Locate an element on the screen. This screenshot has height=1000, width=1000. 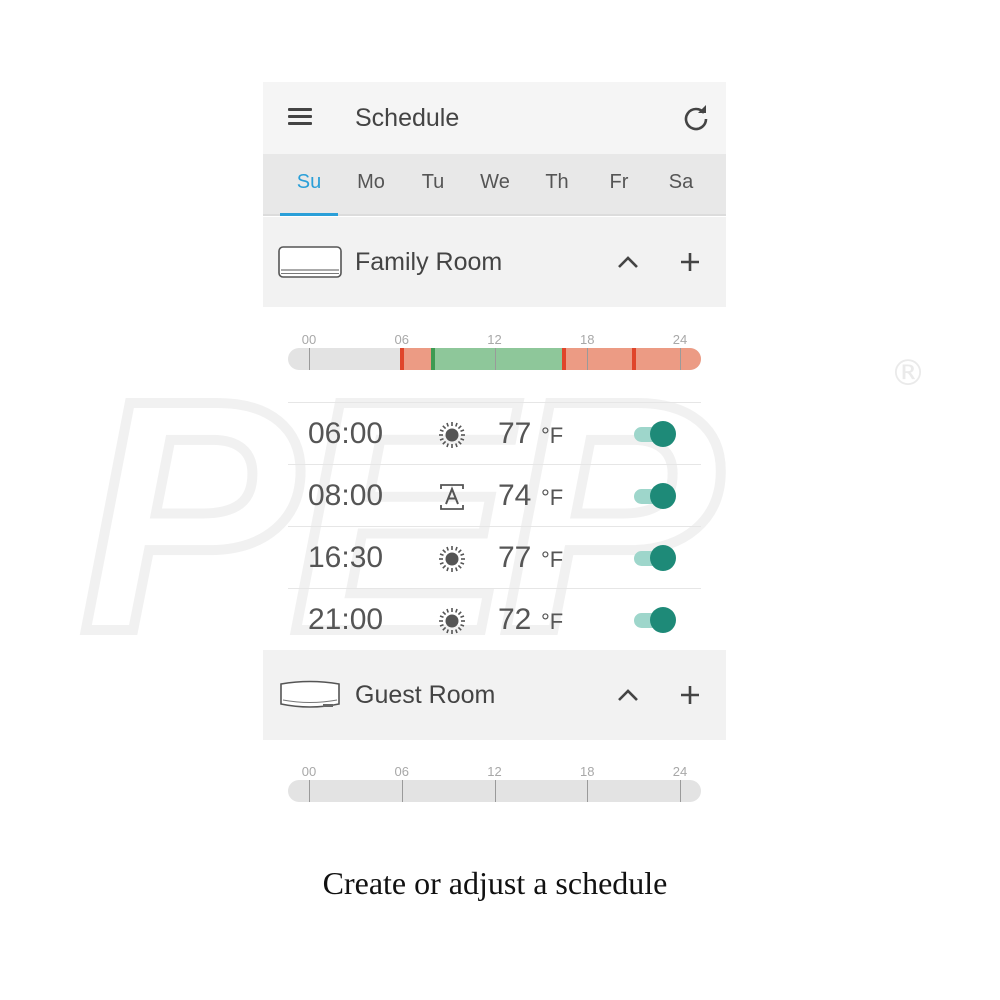
room-header-guest: Guest Room is located at coordinates (494, 695).